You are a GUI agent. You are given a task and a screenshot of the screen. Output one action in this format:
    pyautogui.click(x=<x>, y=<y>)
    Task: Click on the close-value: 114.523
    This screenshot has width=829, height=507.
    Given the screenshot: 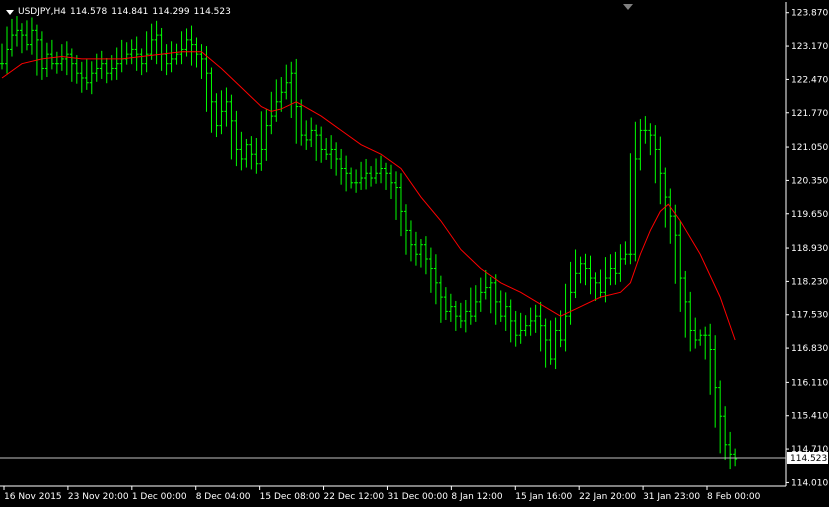 What is the action you would take?
    pyautogui.click(x=212, y=12)
    